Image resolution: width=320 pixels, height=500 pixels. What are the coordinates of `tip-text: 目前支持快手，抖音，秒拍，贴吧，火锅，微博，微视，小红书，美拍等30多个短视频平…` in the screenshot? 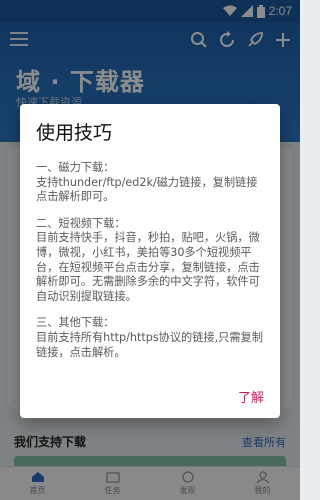 It's located at (148, 267).